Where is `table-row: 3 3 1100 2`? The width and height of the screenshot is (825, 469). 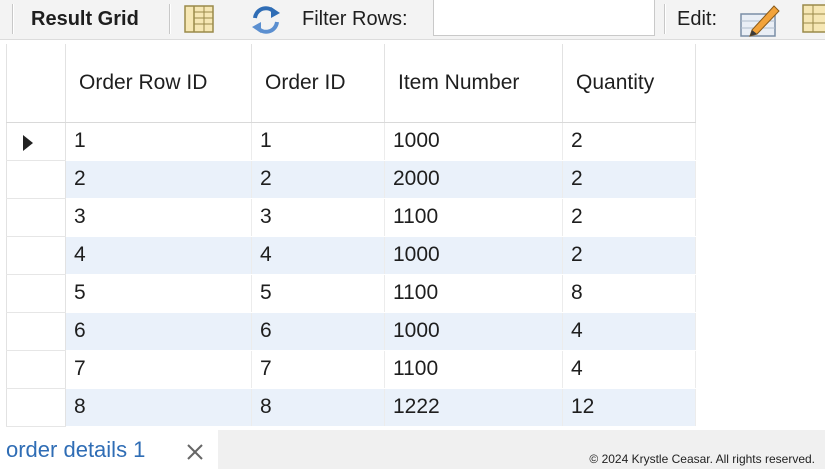 table-row: 3 3 1100 2 is located at coordinates (351, 217).